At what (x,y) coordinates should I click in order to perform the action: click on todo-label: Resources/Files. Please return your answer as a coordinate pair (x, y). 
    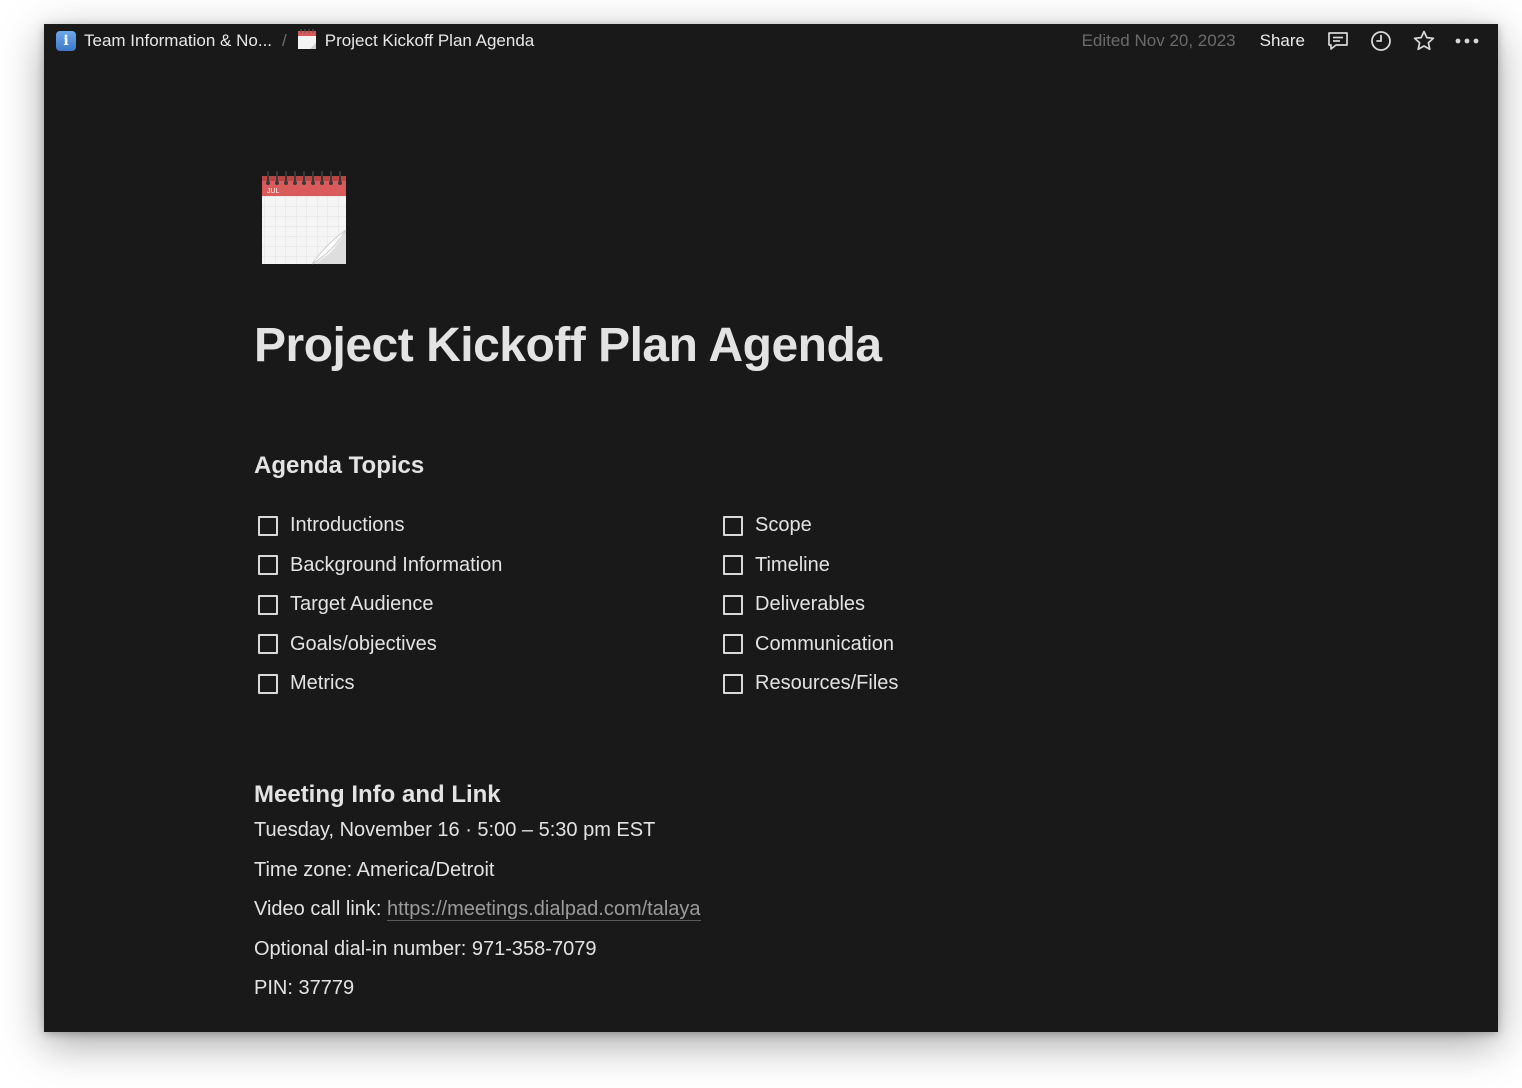
    Looking at the image, I should click on (826, 683).